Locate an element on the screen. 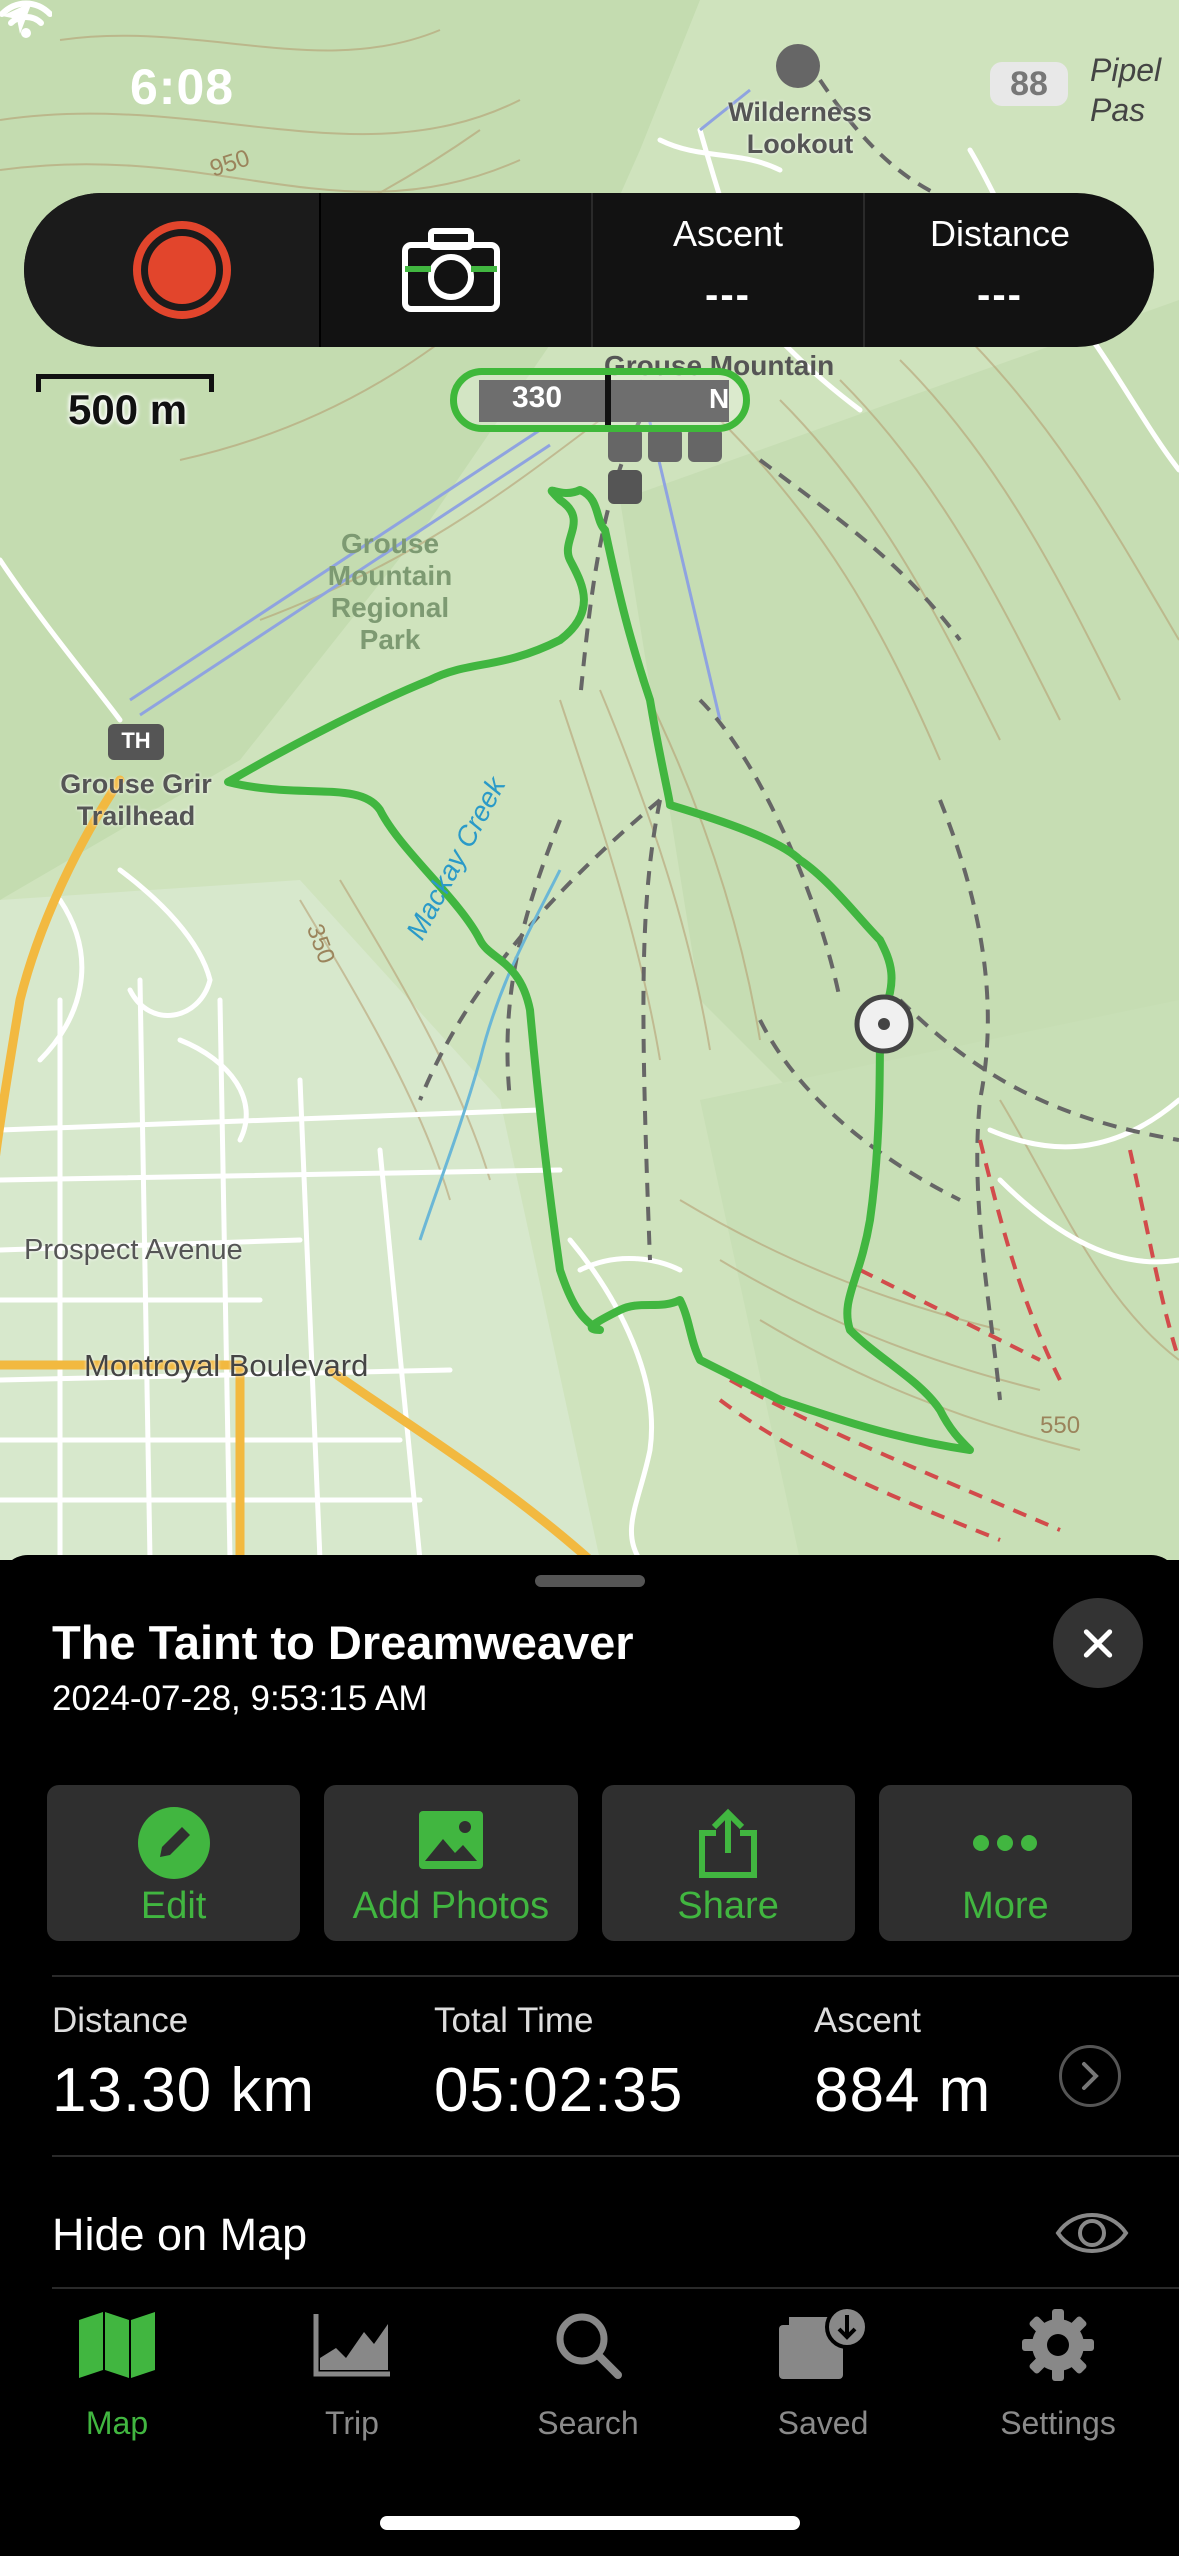 The width and height of the screenshot is (1179, 2556). tab-bar: Map Trip Search Saved Settings is located at coordinates (589, 2385).